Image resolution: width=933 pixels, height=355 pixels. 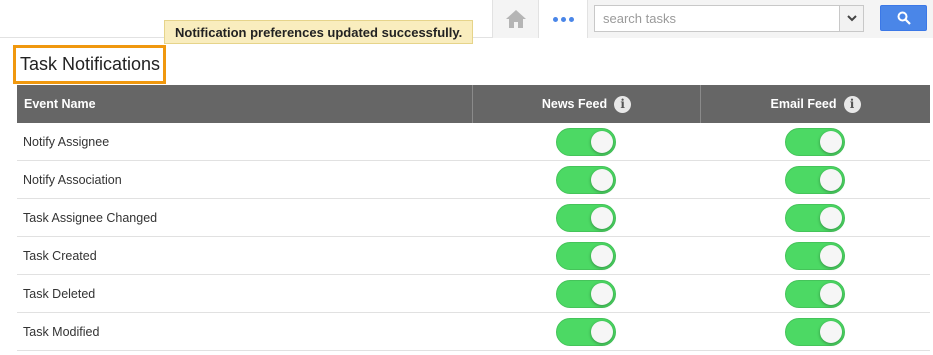 What do you see at coordinates (473, 180) in the screenshot?
I see `table-row: Notify Association` at bounding box center [473, 180].